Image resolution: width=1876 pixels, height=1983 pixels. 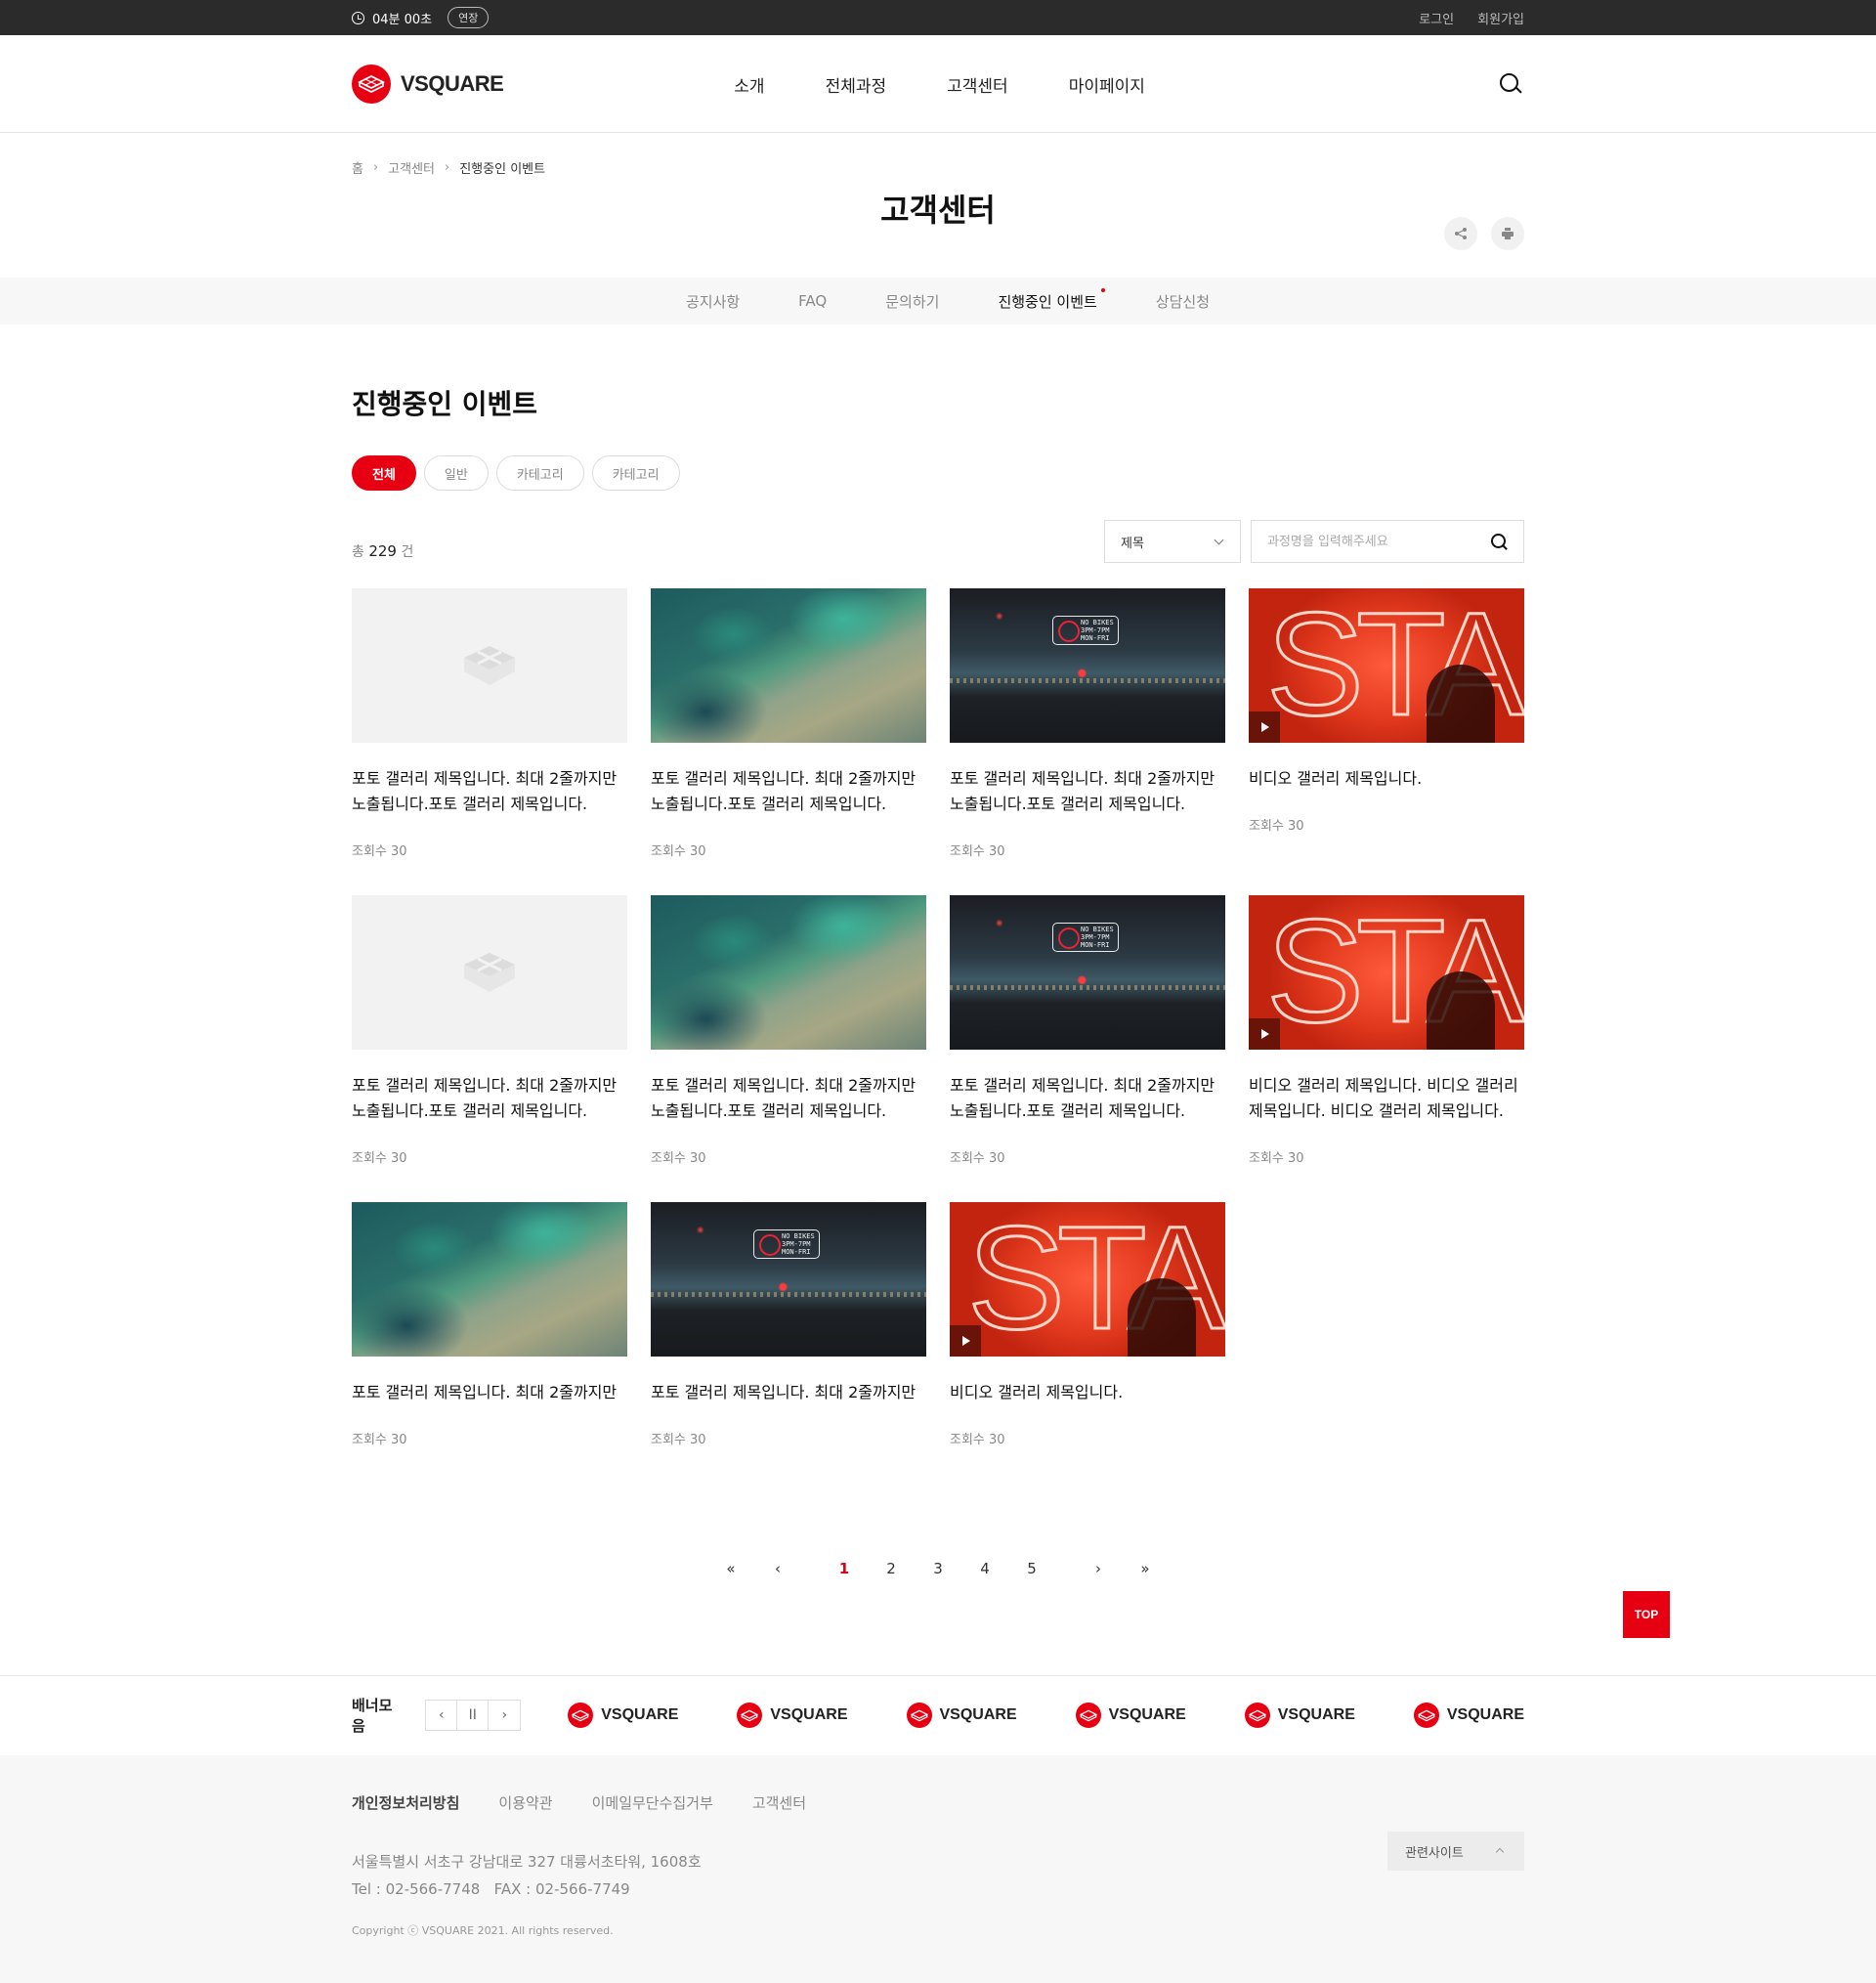 What do you see at coordinates (382, 551) in the screenshot?
I see `total-number: 229` at bounding box center [382, 551].